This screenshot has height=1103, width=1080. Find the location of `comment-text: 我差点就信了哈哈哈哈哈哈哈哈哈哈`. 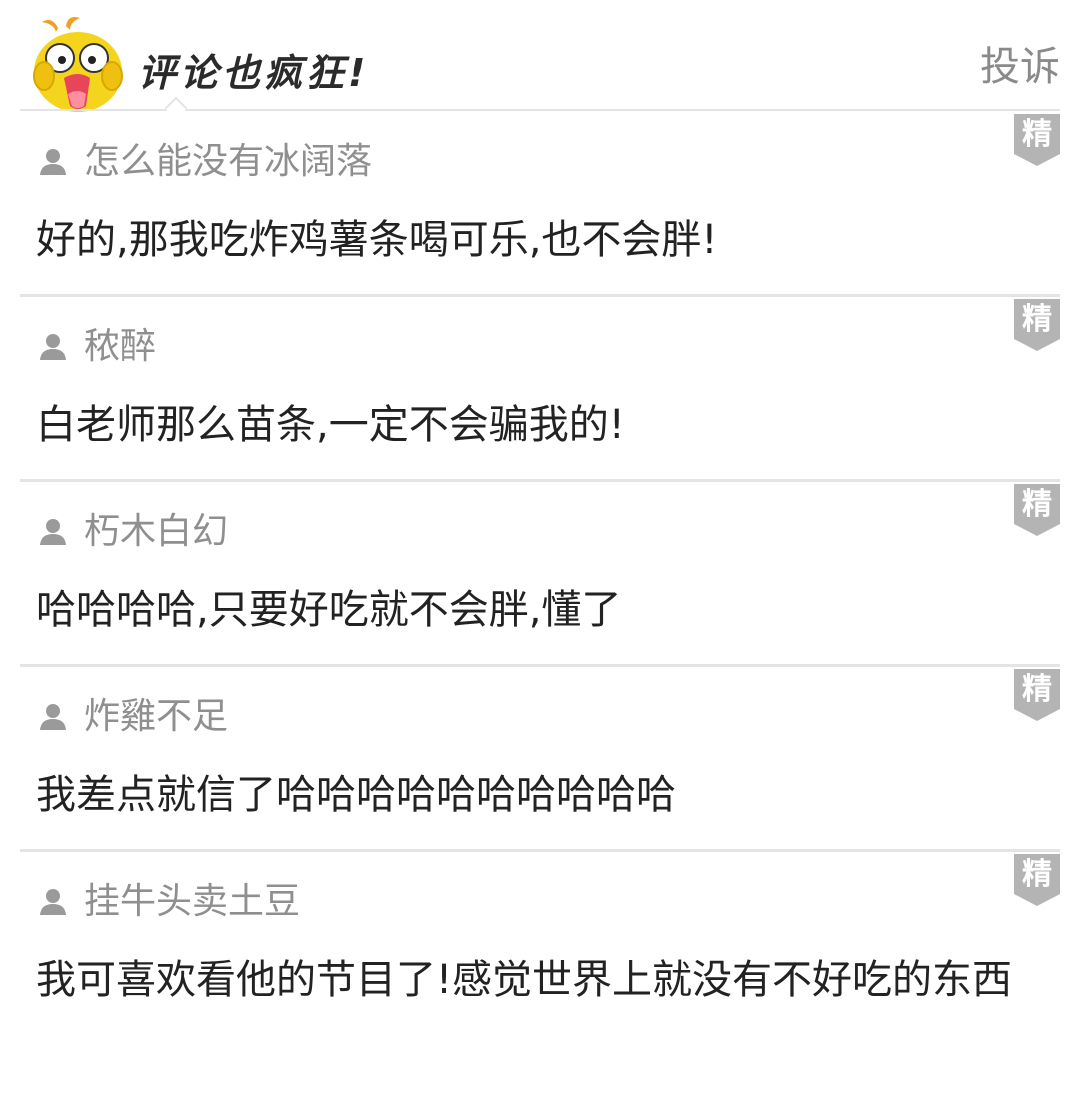

comment-text: 我差点就信了哈哈哈哈哈哈哈哈哈哈 is located at coordinates (356, 795).